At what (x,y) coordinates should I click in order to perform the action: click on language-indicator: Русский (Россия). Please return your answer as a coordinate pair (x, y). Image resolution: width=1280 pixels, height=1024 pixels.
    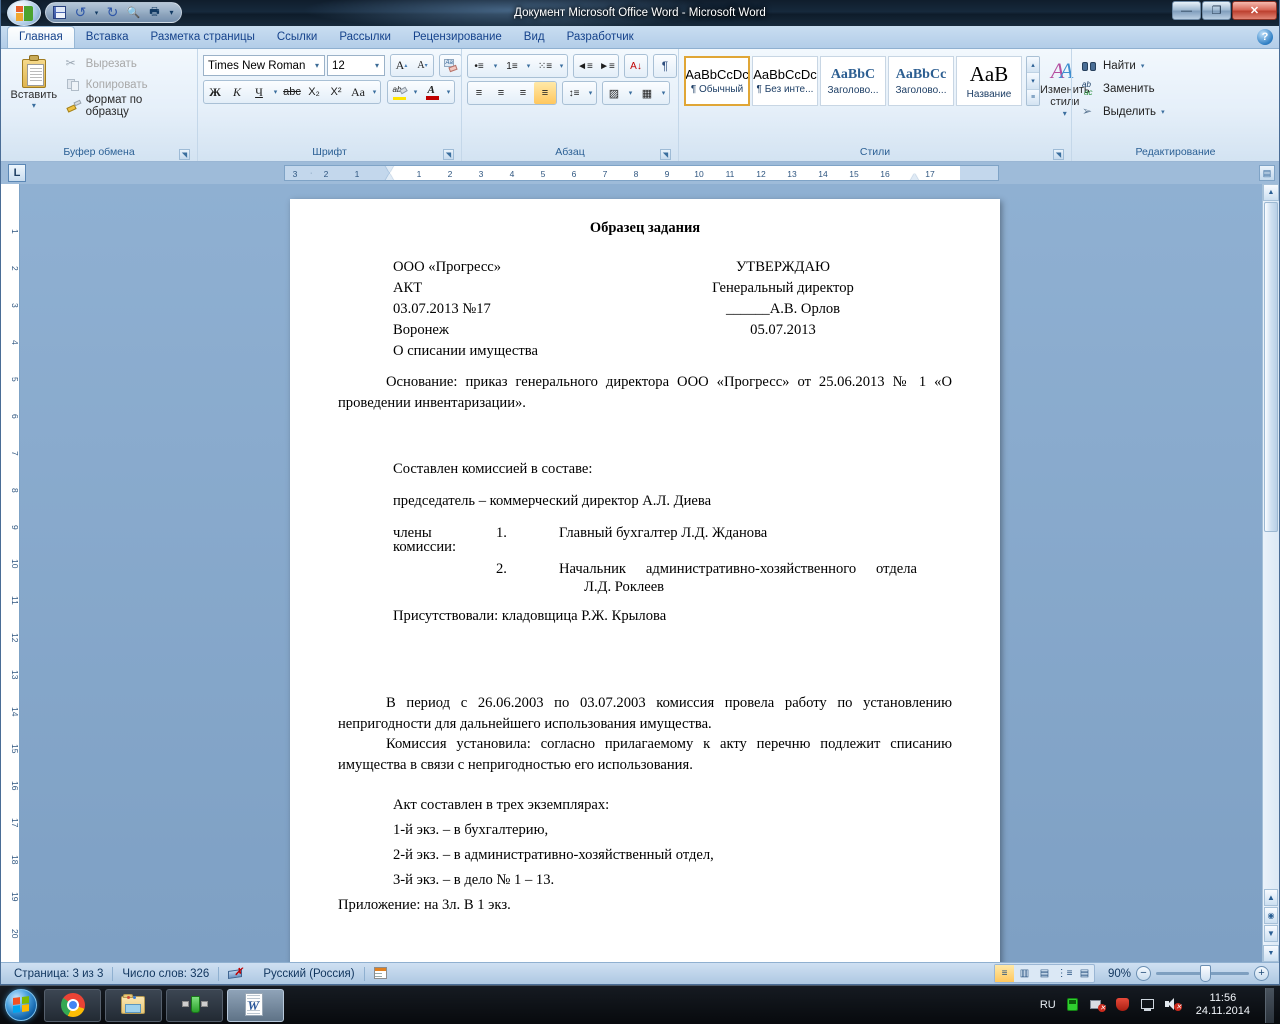
    Looking at the image, I should click on (308, 974).